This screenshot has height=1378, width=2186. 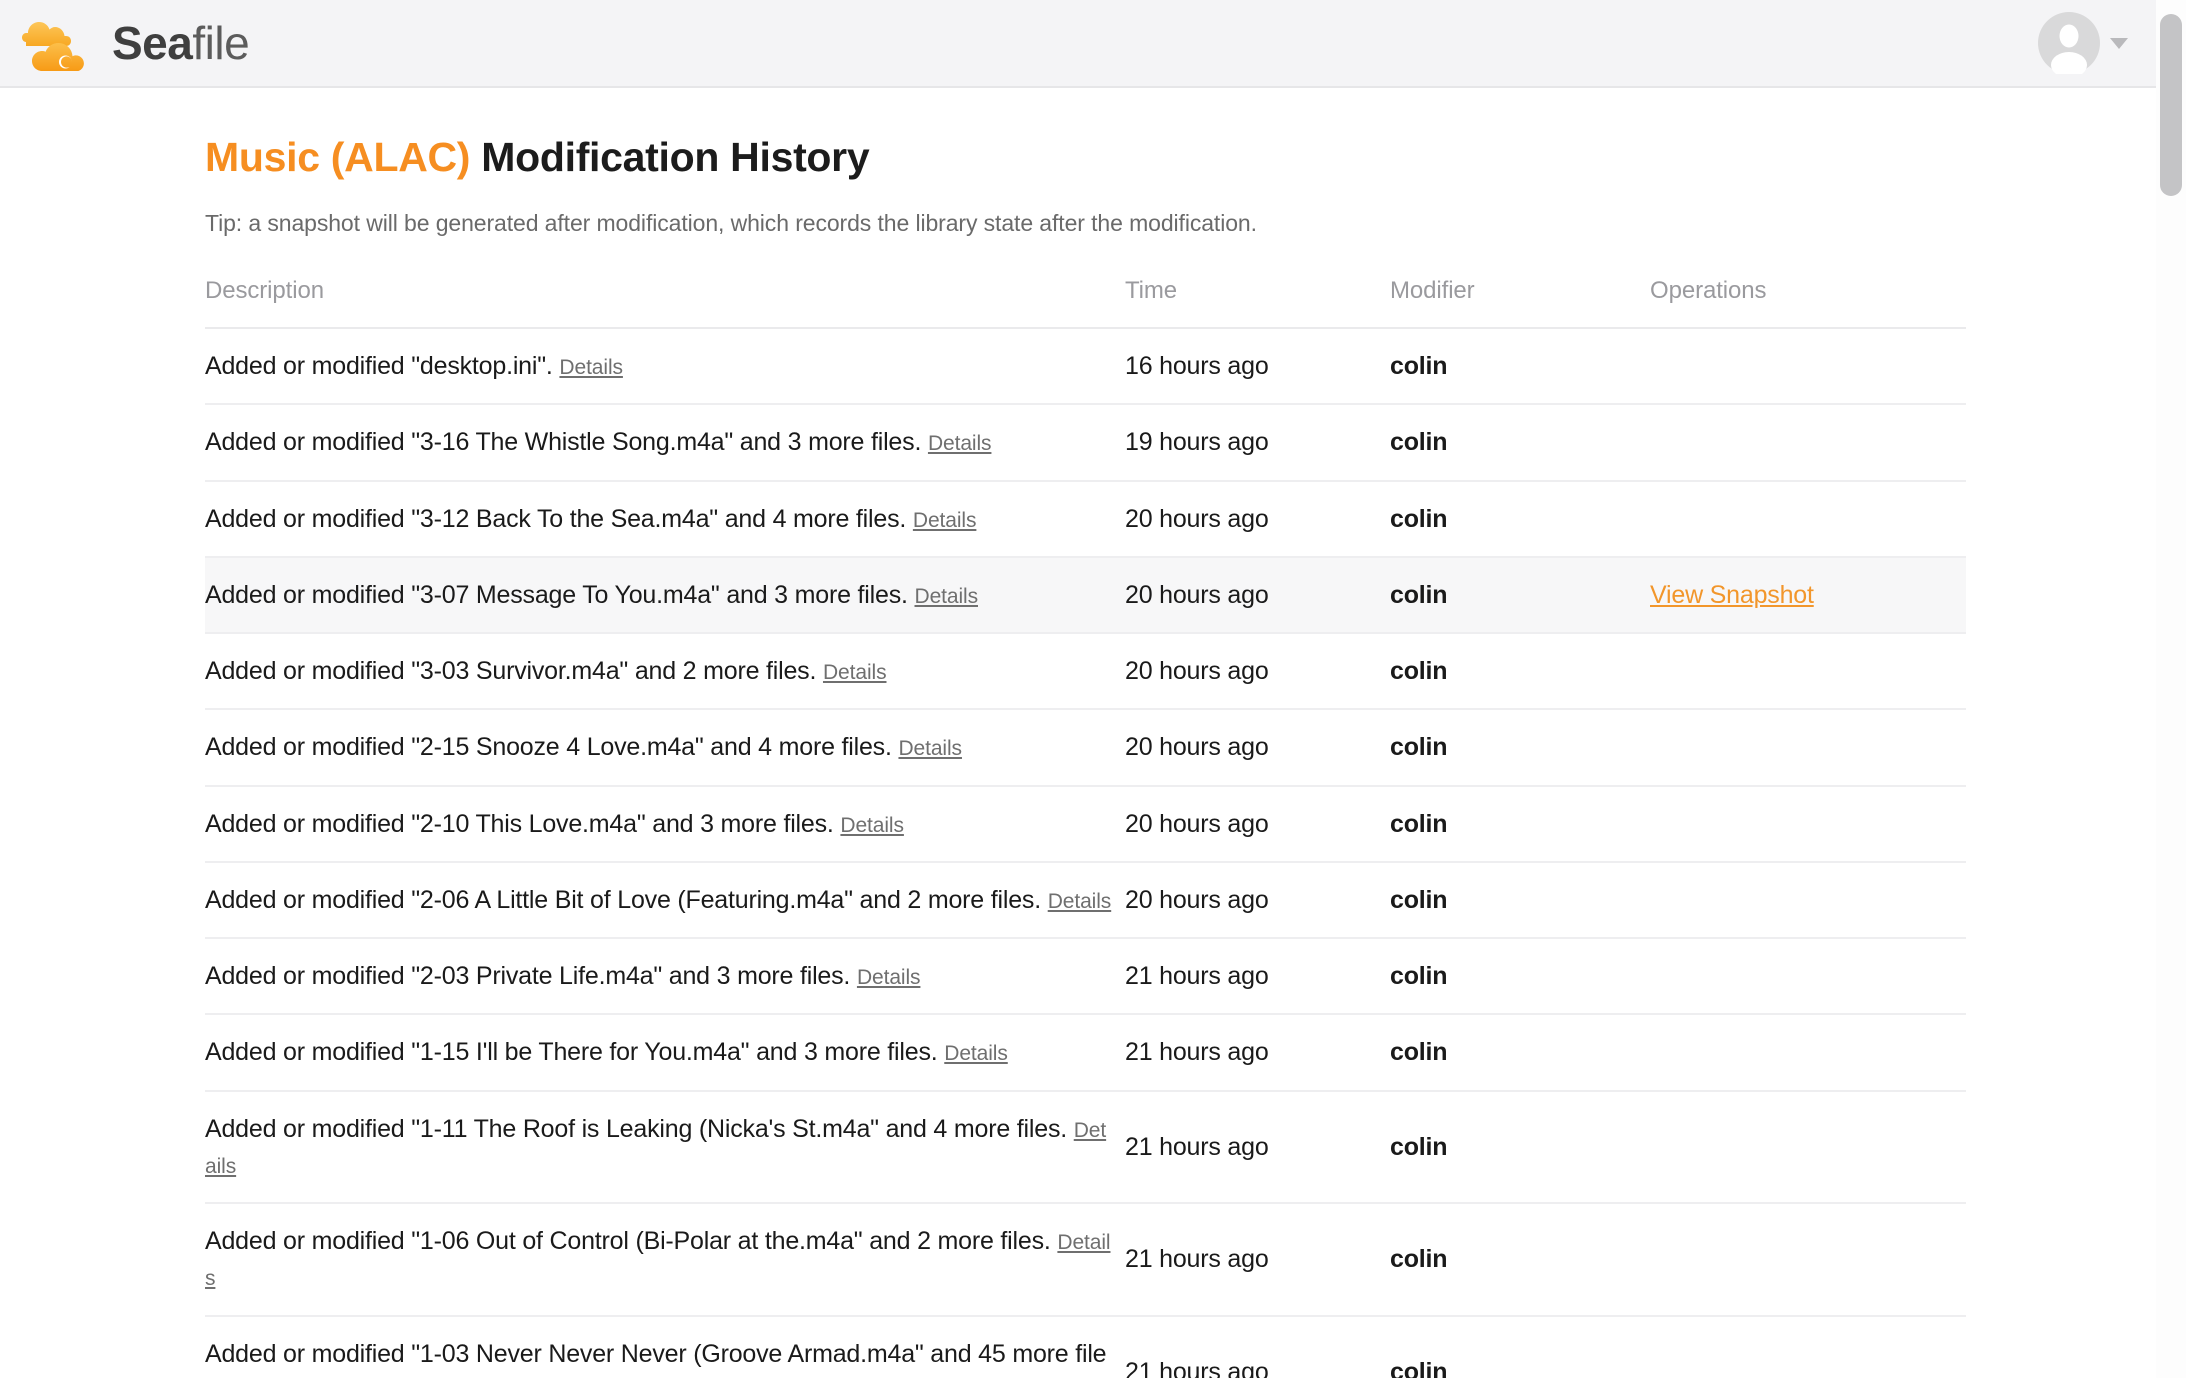 What do you see at coordinates (1085, 302) in the screenshot?
I see `table-header-row: Description Time Modifier Operations` at bounding box center [1085, 302].